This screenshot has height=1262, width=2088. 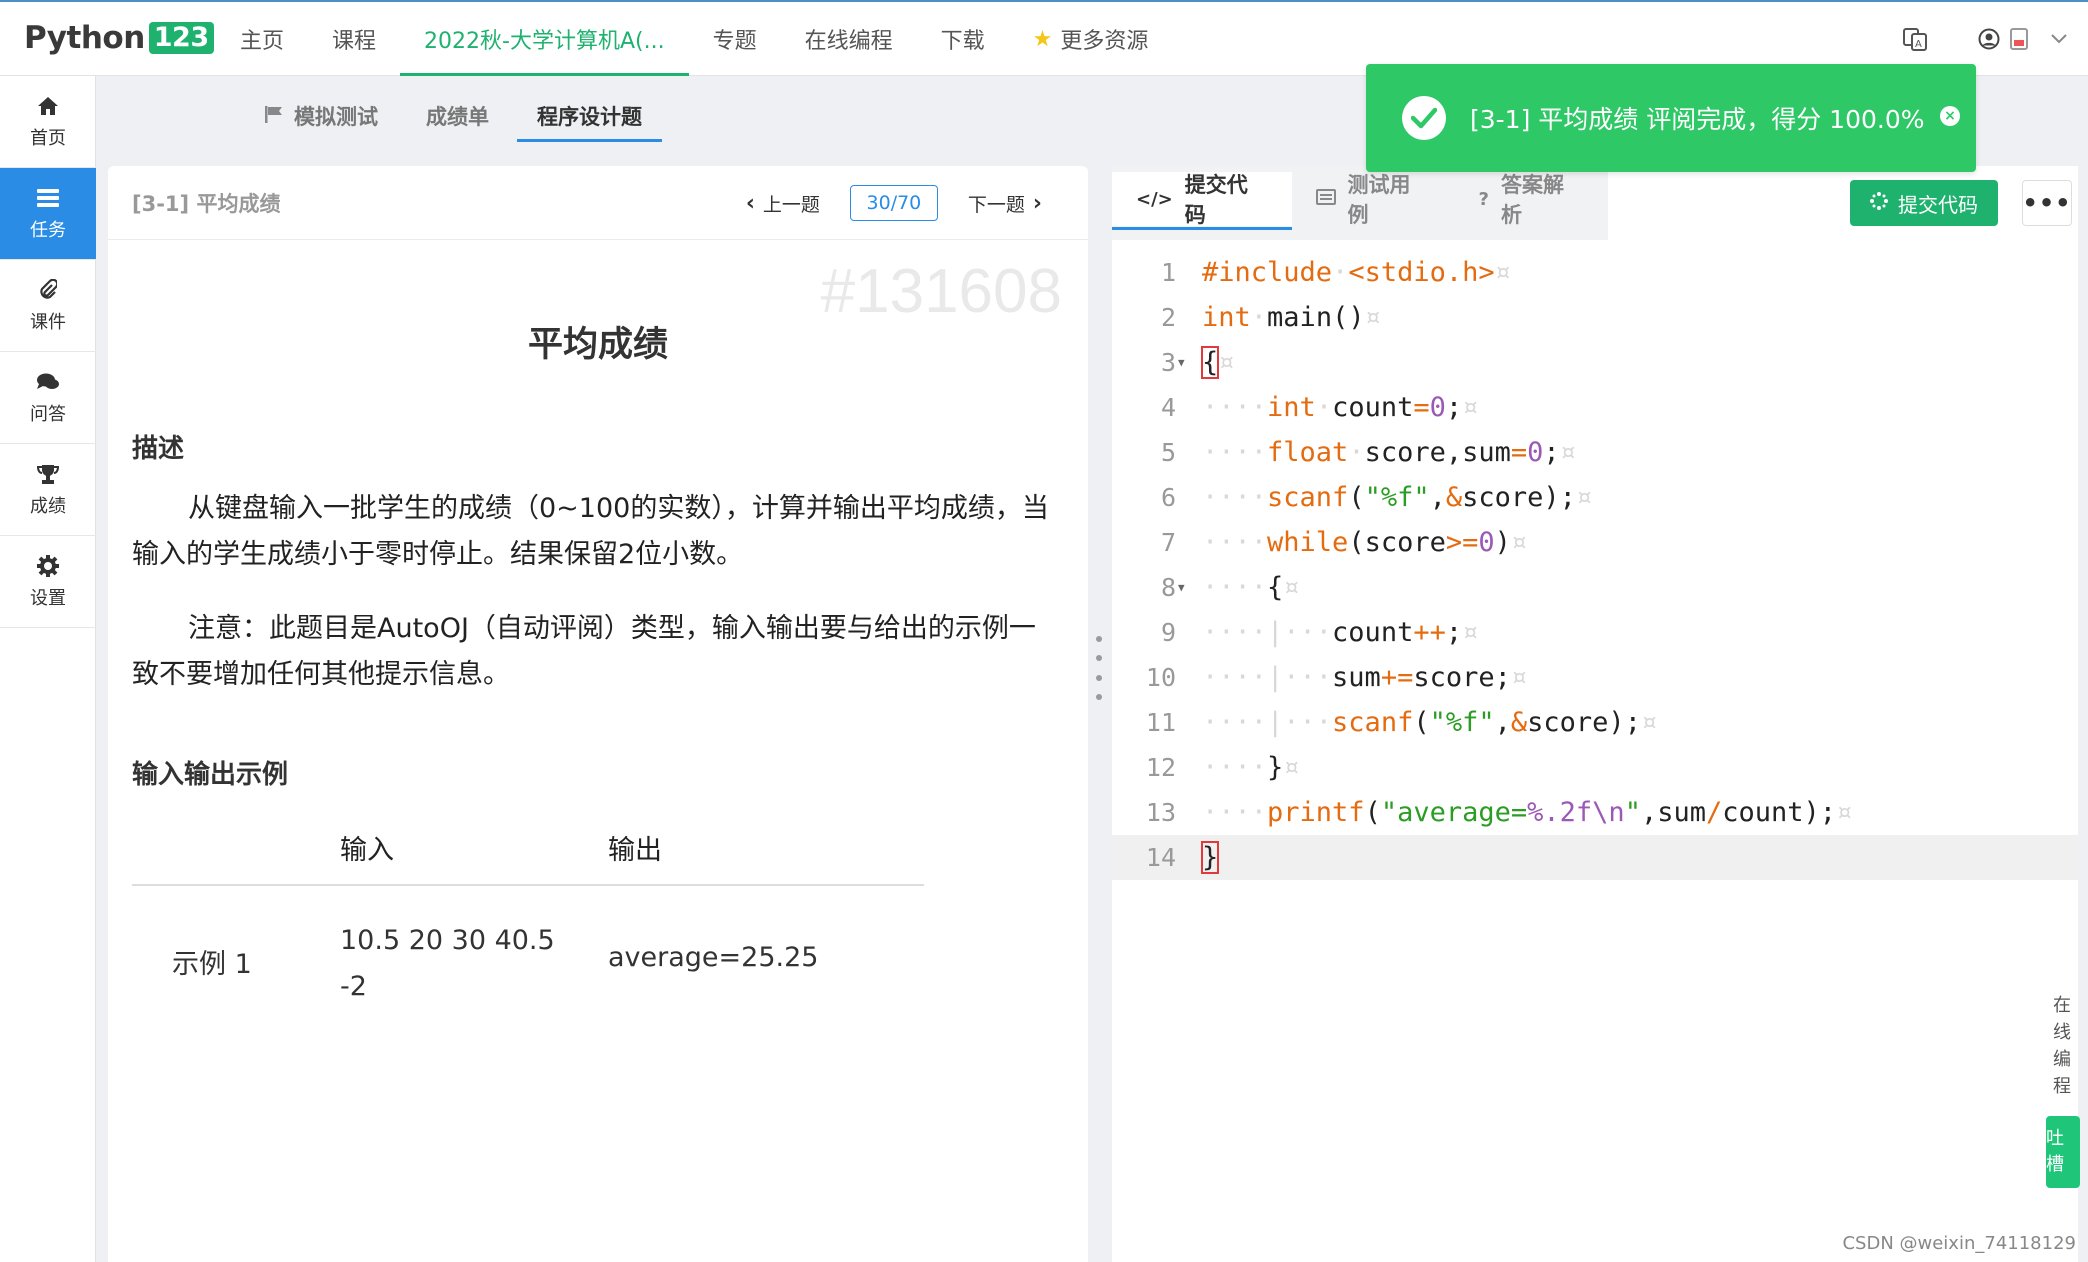 I want to click on main-nav: 主页 课程 2022秋-大学计算机A(... 专题 在线编程 下载 ★ 更多资源, so click(x=694, y=39).